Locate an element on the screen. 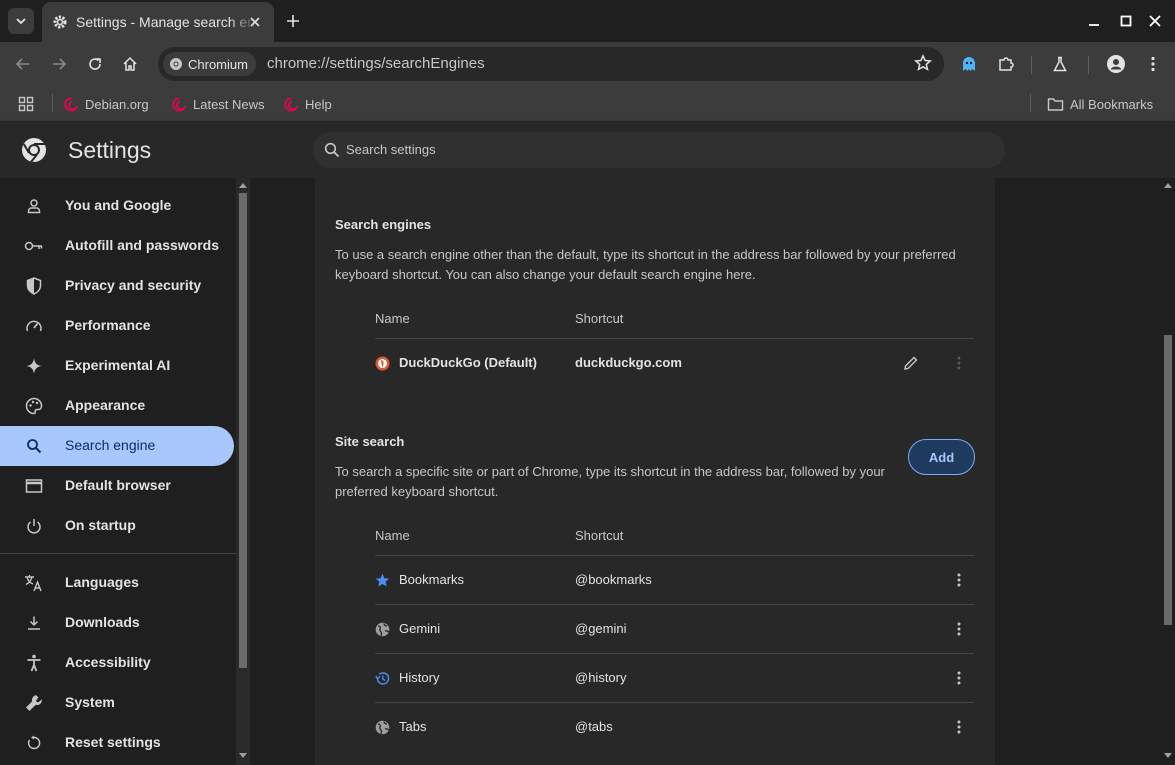 The width and height of the screenshot is (1175, 765). translate-icon is located at coordinates (34, 583).